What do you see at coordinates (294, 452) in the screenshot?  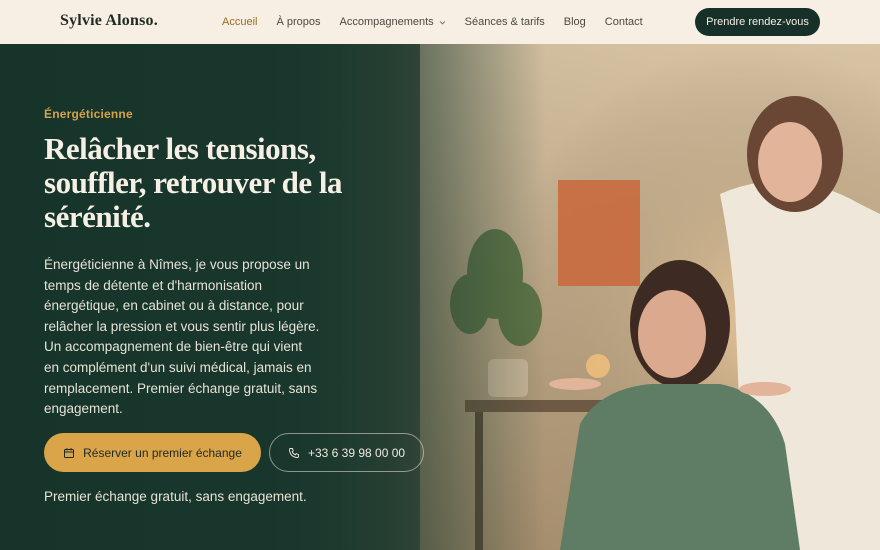 I see `phone-icon` at bounding box center [294, 452].